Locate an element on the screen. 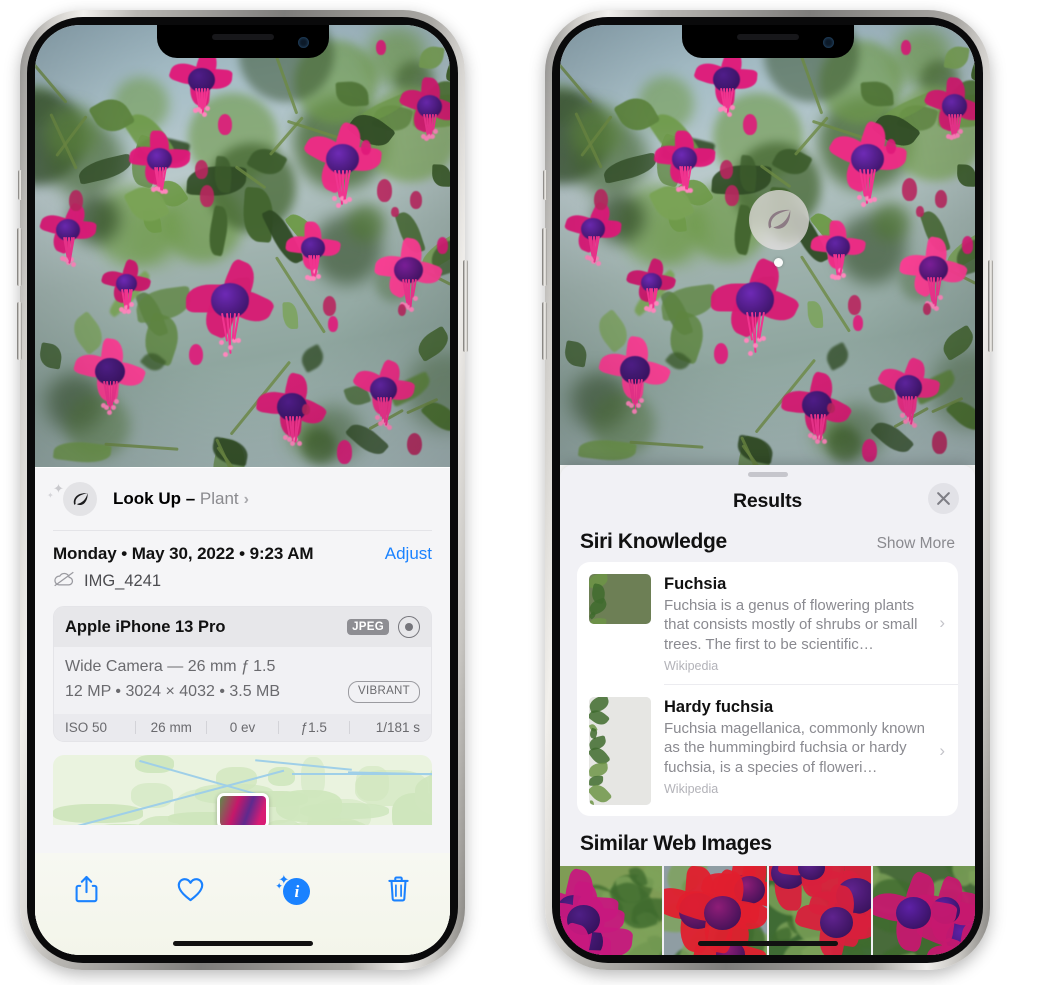 This screenshot has width=1055, height=985. delete-button is located at coordinates (398, 889).